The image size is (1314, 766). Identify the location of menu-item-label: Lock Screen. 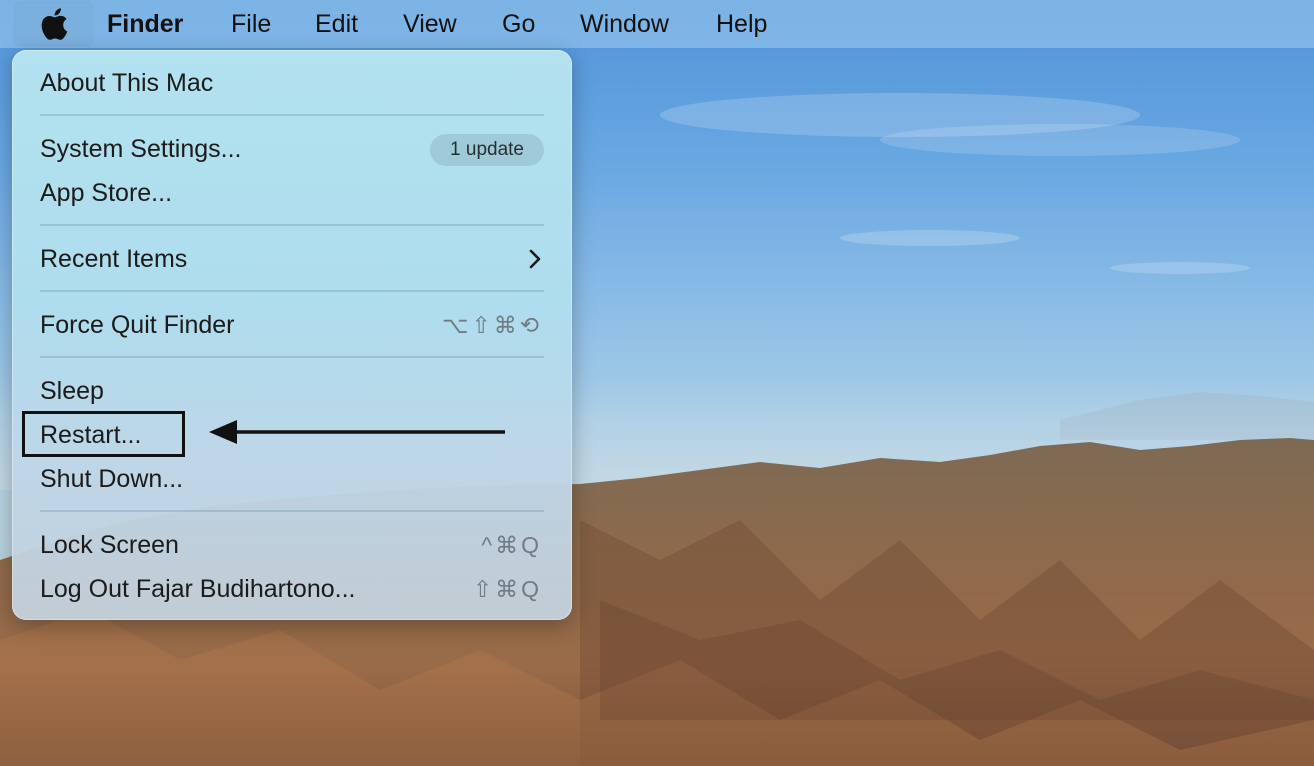
(109, 545).